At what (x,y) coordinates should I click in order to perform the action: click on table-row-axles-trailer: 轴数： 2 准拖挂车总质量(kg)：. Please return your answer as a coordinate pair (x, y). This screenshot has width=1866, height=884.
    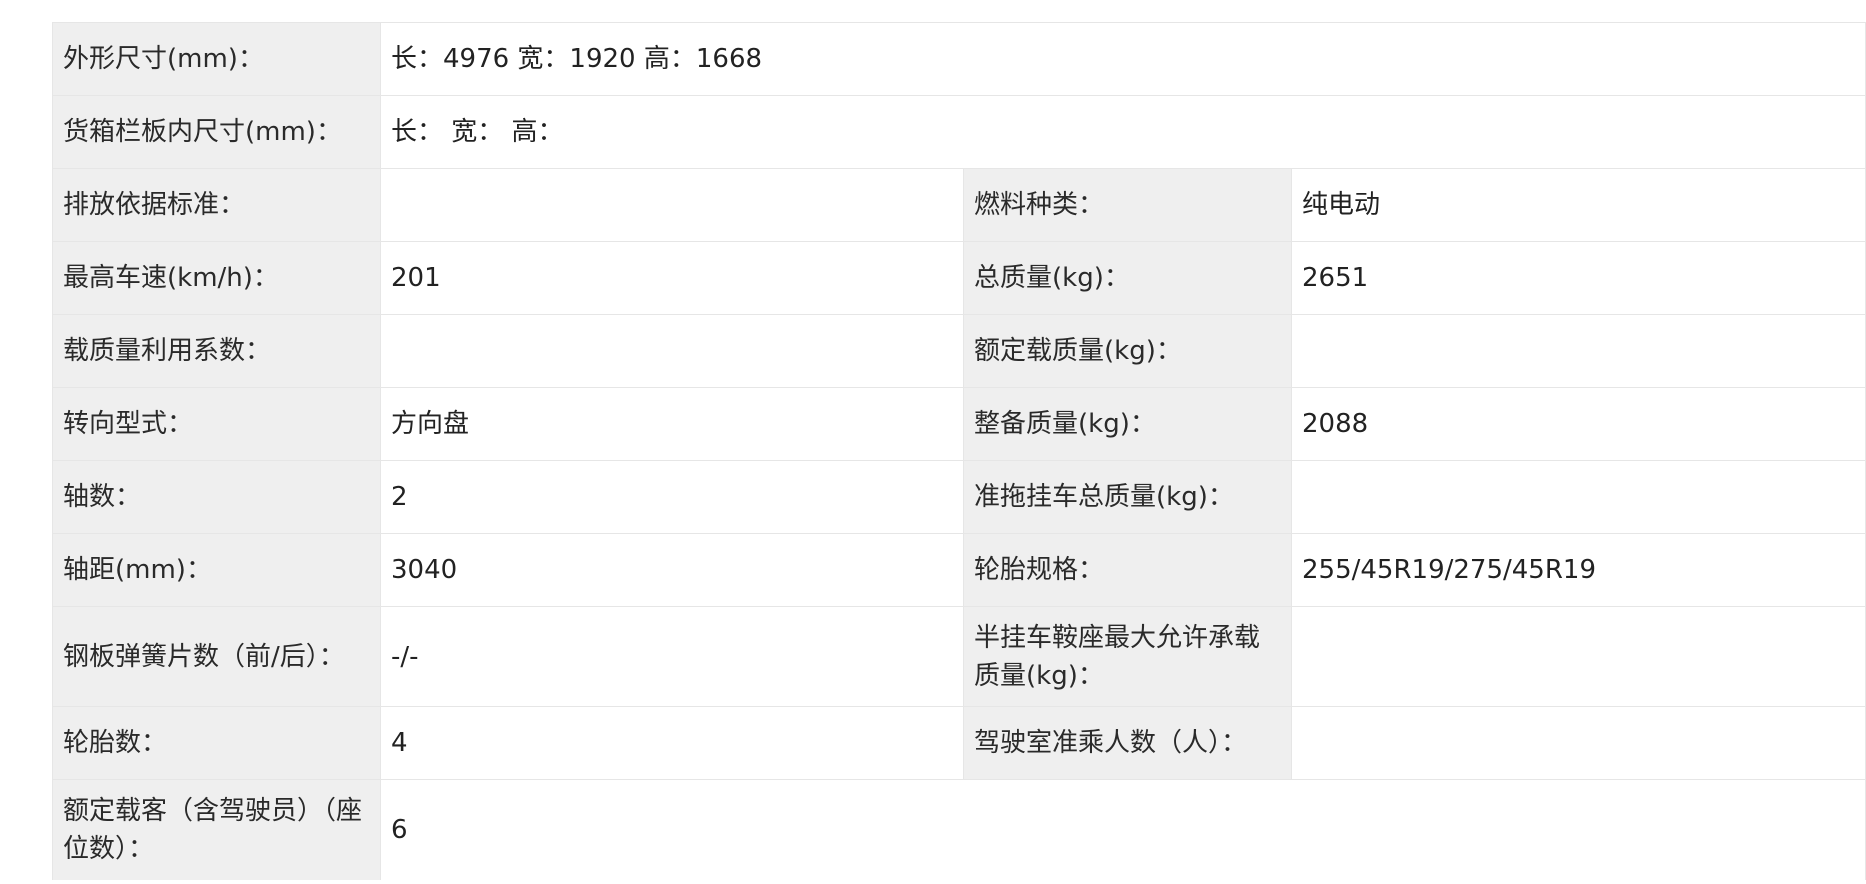
    Looking at the image, I should click on (959, 497).